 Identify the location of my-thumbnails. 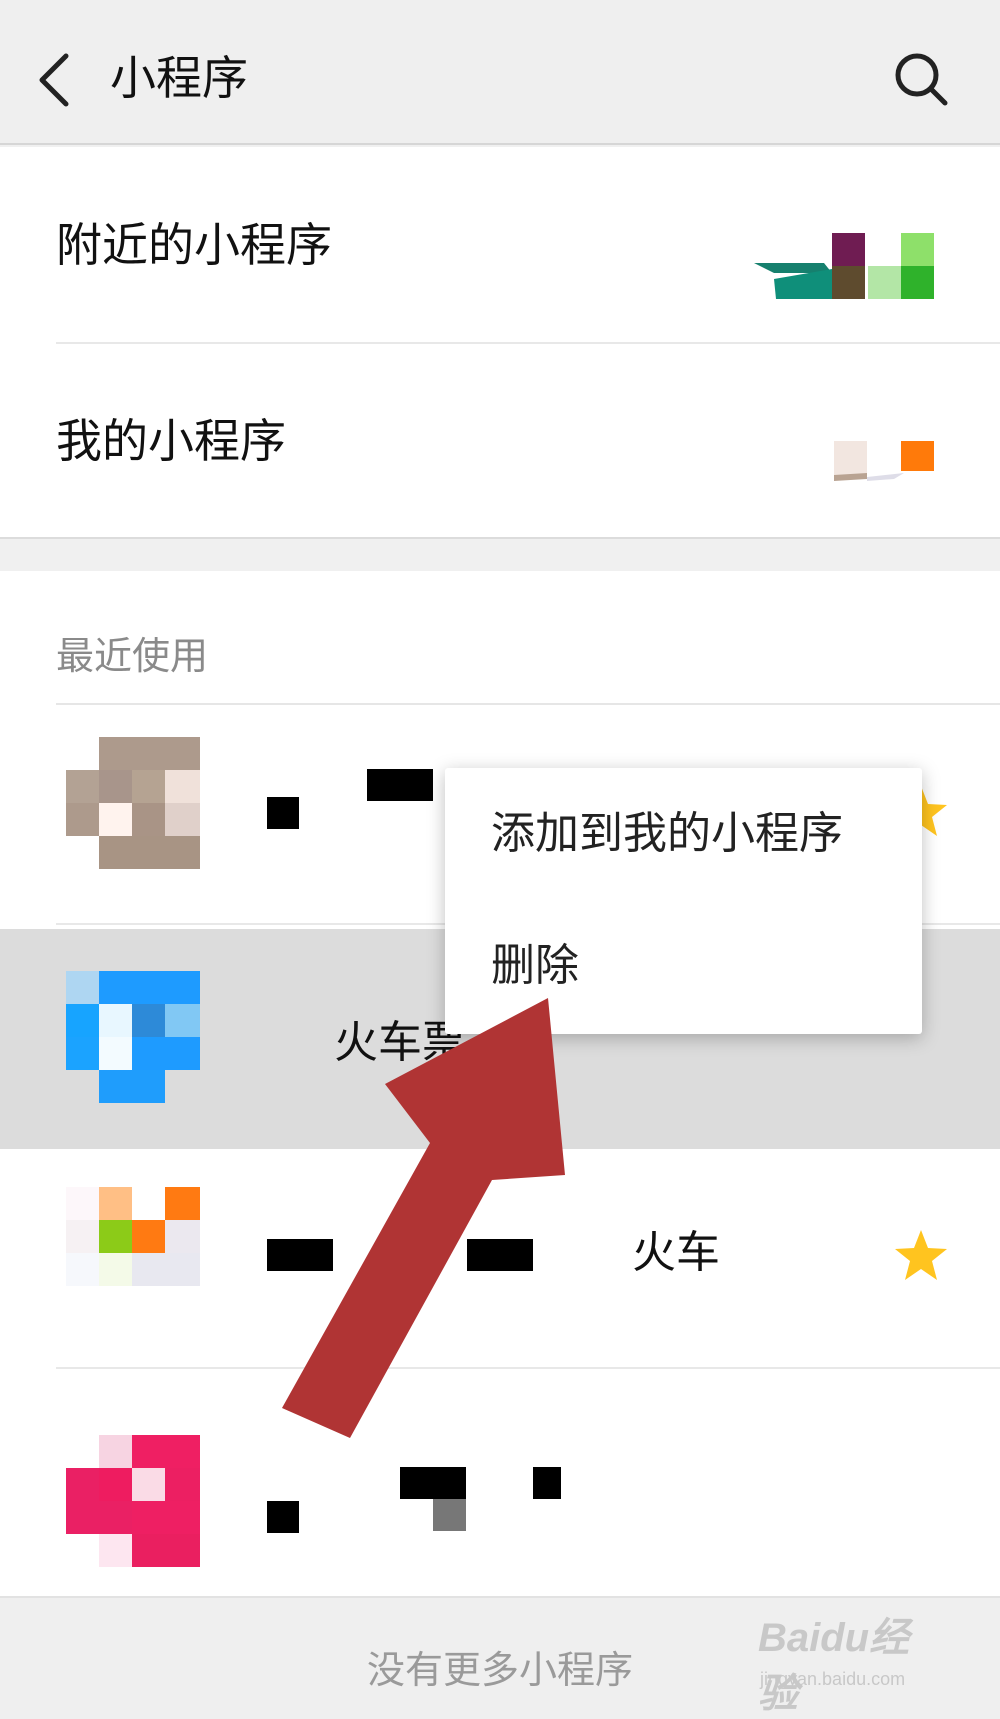
(844, 462).